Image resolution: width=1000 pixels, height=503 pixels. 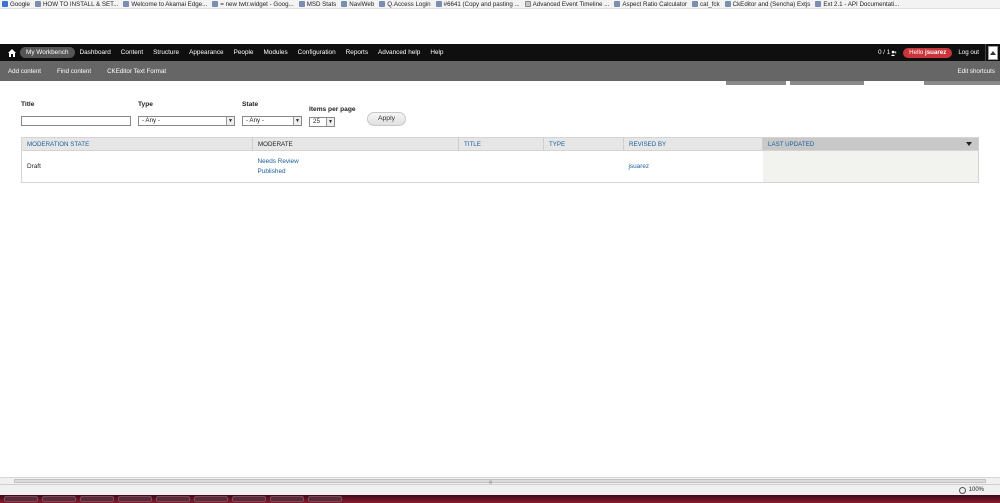 What do you see at coordinates (968, 52) in the screenshot?
I see `logout-link: Log out` at bounding box center [968, 52].